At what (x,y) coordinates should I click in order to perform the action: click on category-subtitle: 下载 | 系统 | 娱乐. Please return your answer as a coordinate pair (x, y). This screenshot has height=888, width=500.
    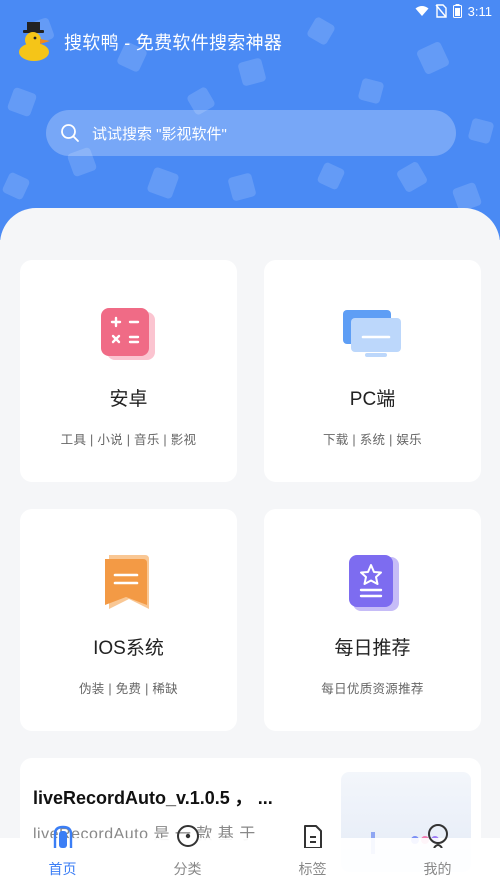
    Looking at the image, I should click on (372, 440).